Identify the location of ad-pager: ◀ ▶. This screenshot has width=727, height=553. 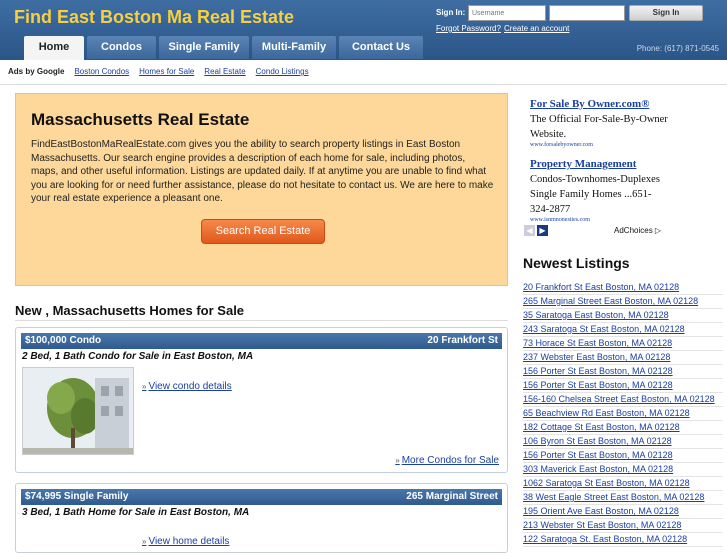
(536, 230).